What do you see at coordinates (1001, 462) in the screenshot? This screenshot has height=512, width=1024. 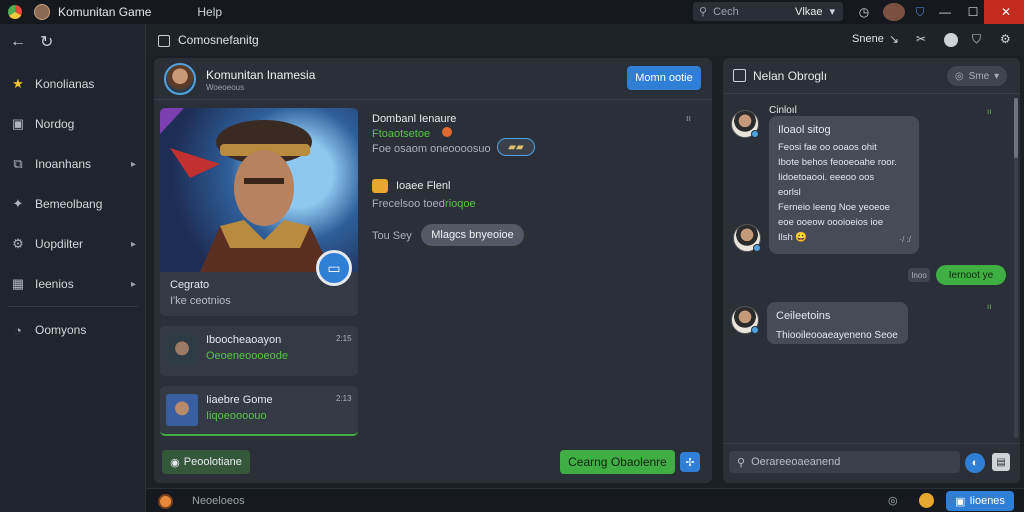 I see `attach-icon: ▤` at bounding box center [1001, 462].